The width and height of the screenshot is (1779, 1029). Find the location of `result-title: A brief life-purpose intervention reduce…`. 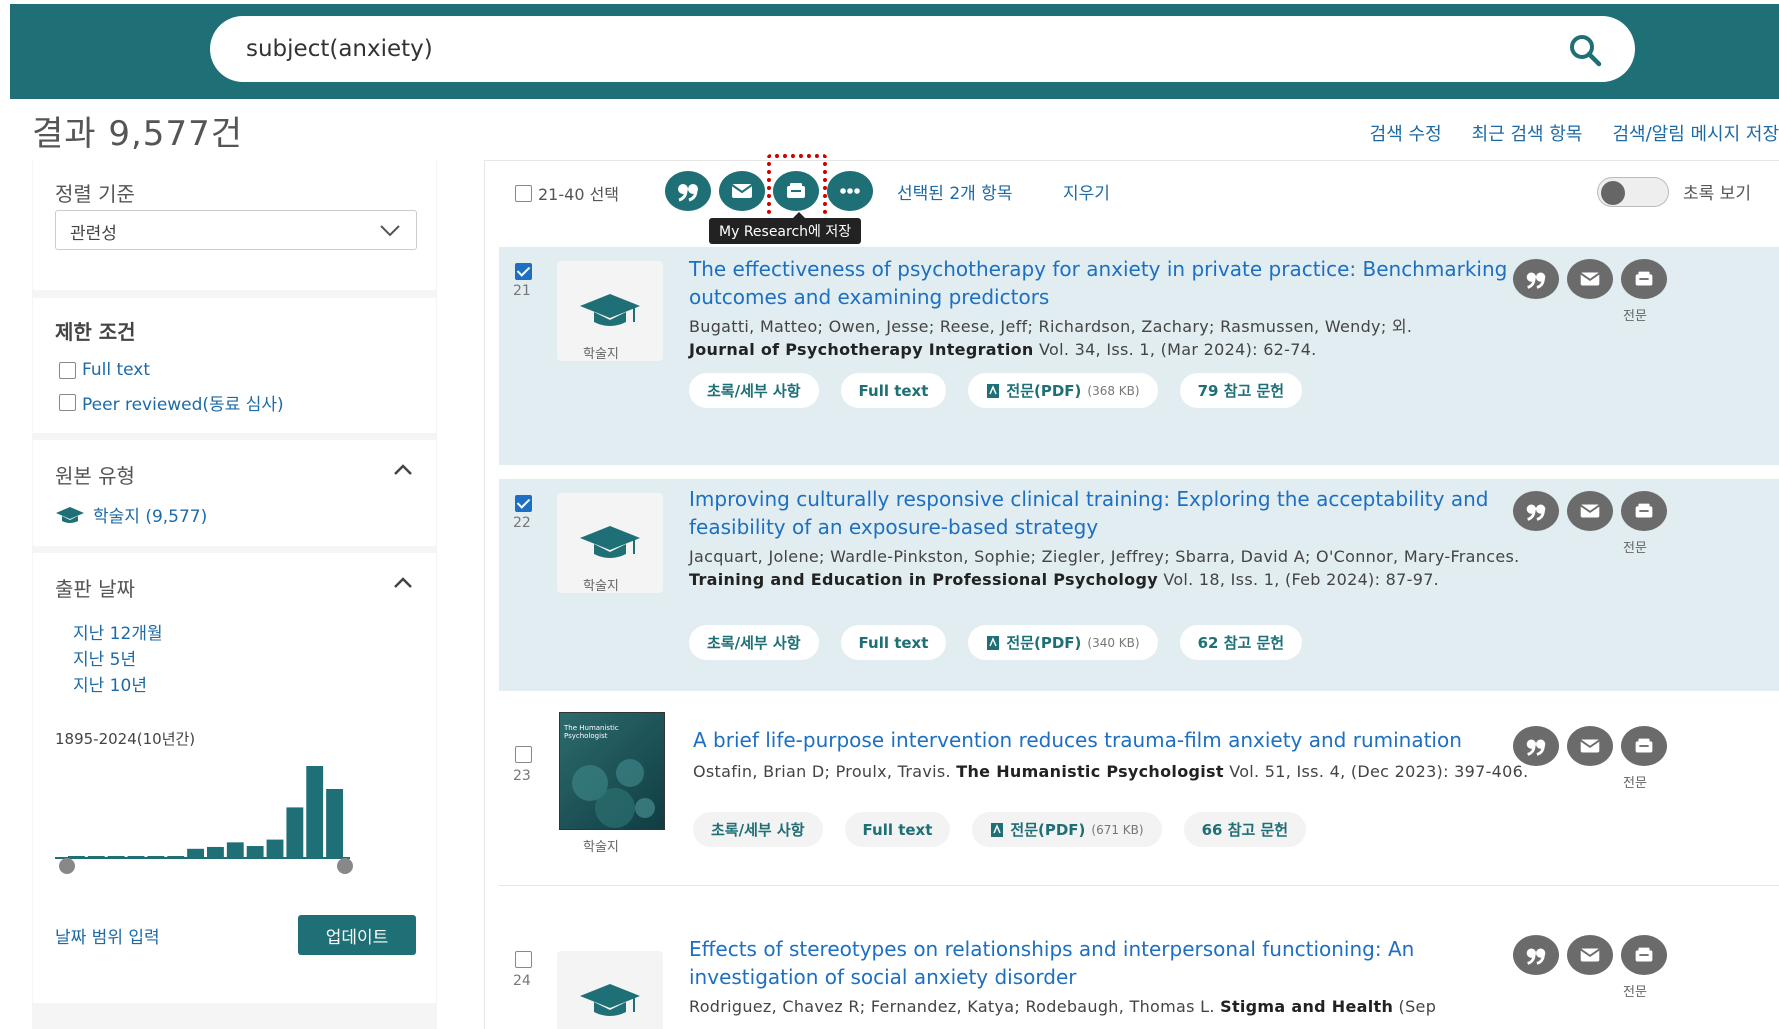

result-title: A brief life-purpose intervention reduce… is located at coordinates (1103, 740).